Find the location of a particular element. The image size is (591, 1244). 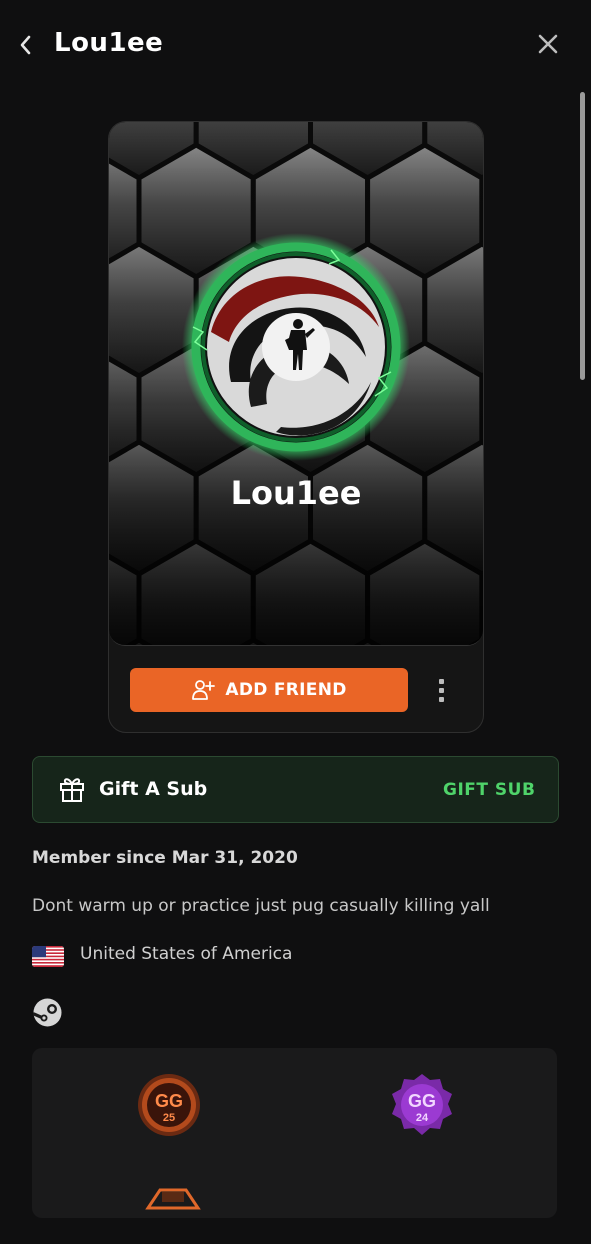

gift-icon is located at coordinates (72, 790).